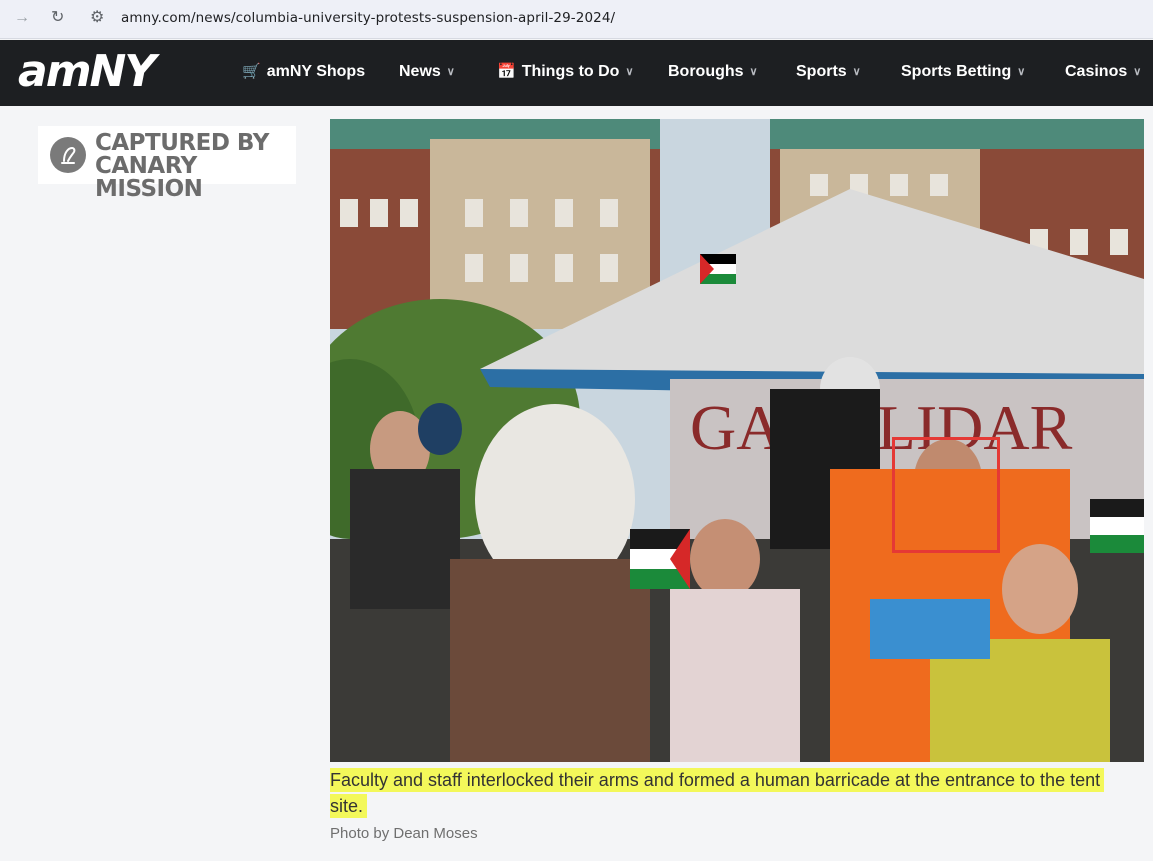 This screenshot has width=1153, height=861. I want to click on nav-label: Boroughs, so click(706, 71).